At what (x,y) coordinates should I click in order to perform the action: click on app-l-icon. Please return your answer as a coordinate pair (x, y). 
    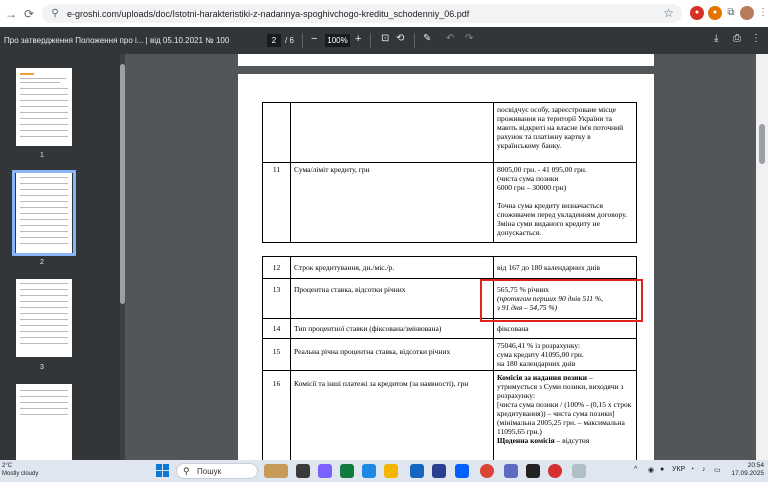
    Looking at the image, I should click on (417, 471).